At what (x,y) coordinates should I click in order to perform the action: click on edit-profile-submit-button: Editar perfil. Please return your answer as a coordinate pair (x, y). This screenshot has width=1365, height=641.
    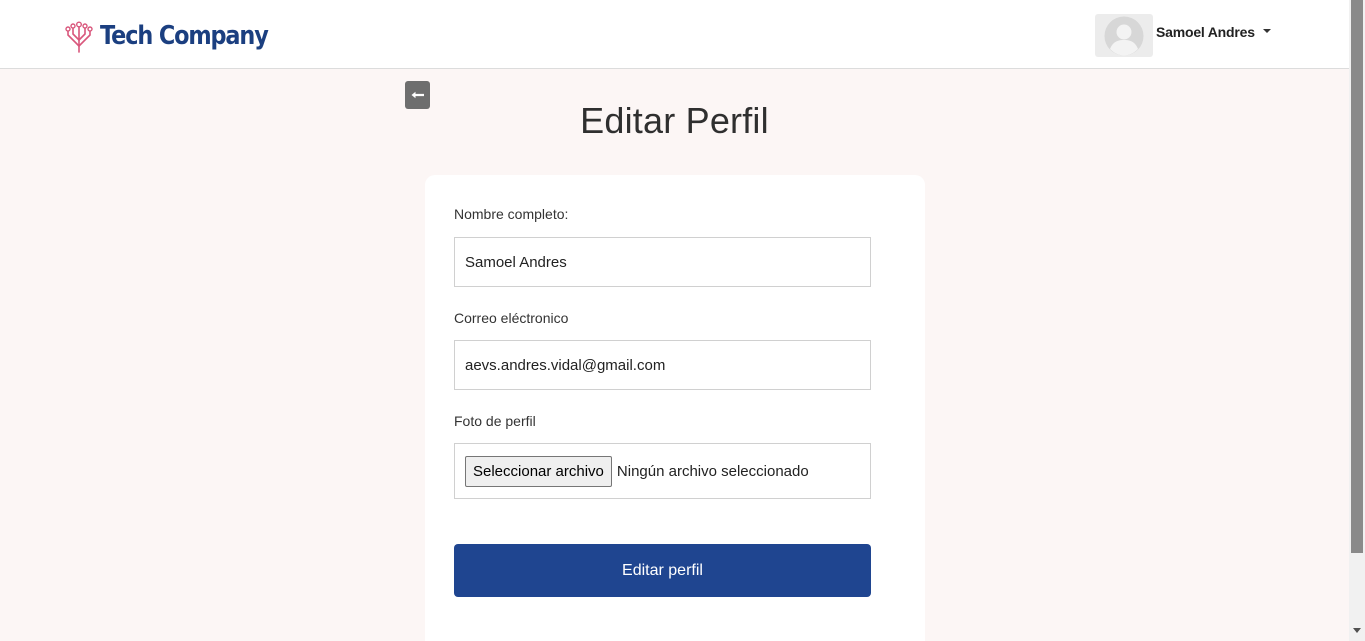
    Looking at the image, I should click on (662, 570).